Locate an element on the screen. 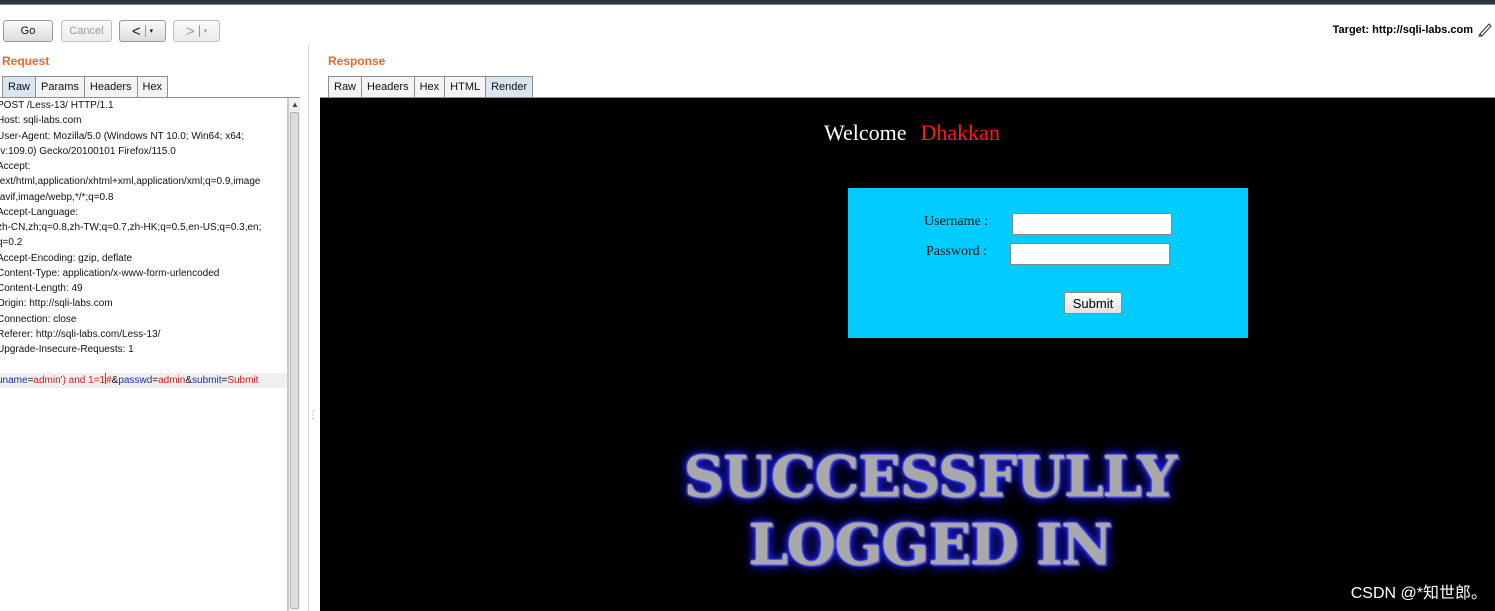  request-line: Host: sqli-labs.com is located at coordinates (41, 121).